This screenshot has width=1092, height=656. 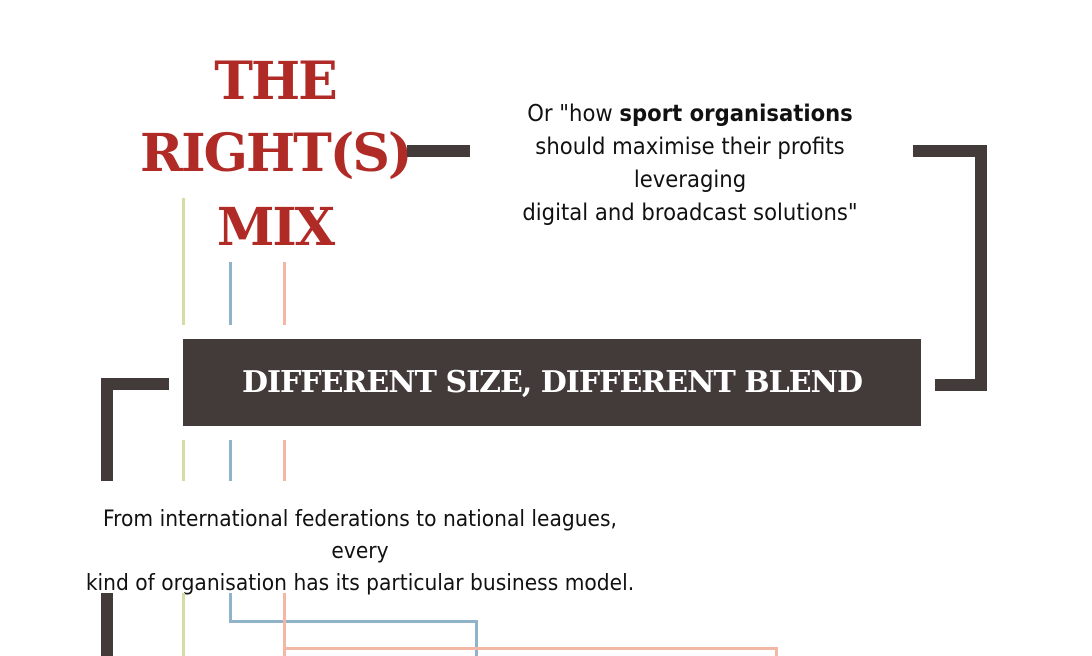 I want to click on right-bracket-bottom, so click(x=961, y=385).